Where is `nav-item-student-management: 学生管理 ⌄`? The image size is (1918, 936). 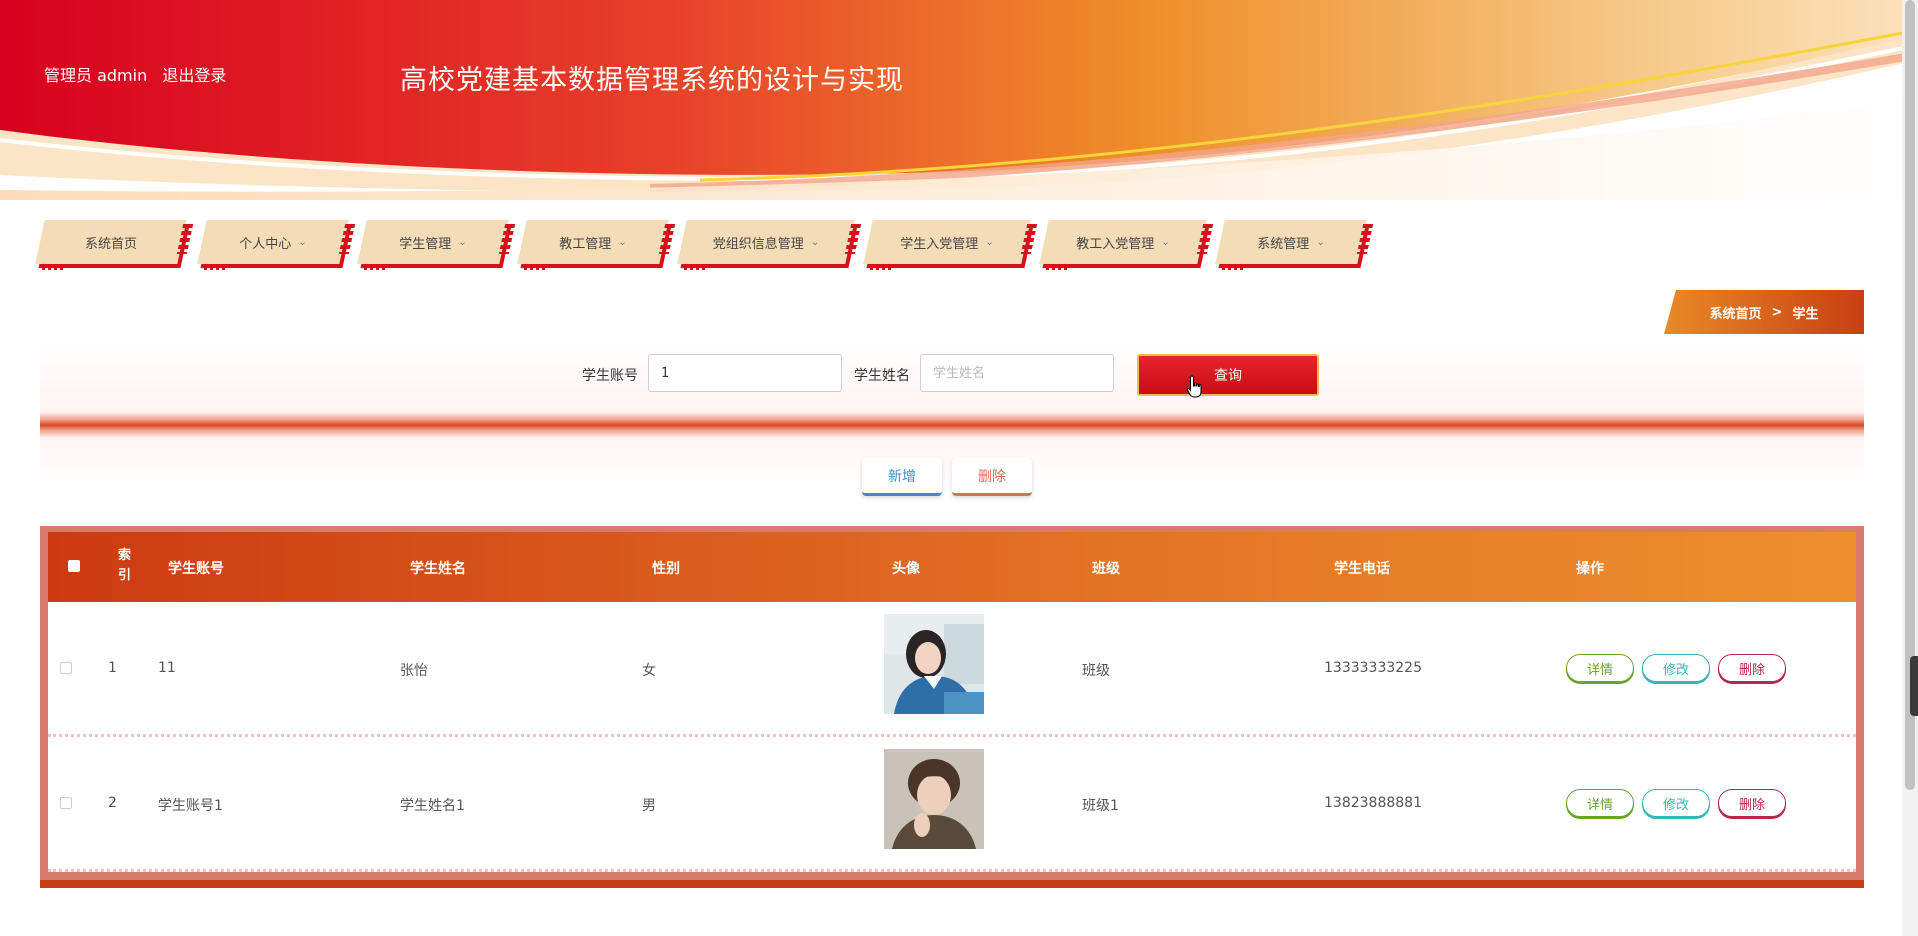
nav-item-student-management: 学生管理 ⌄ is located at coordinates (436, 245).